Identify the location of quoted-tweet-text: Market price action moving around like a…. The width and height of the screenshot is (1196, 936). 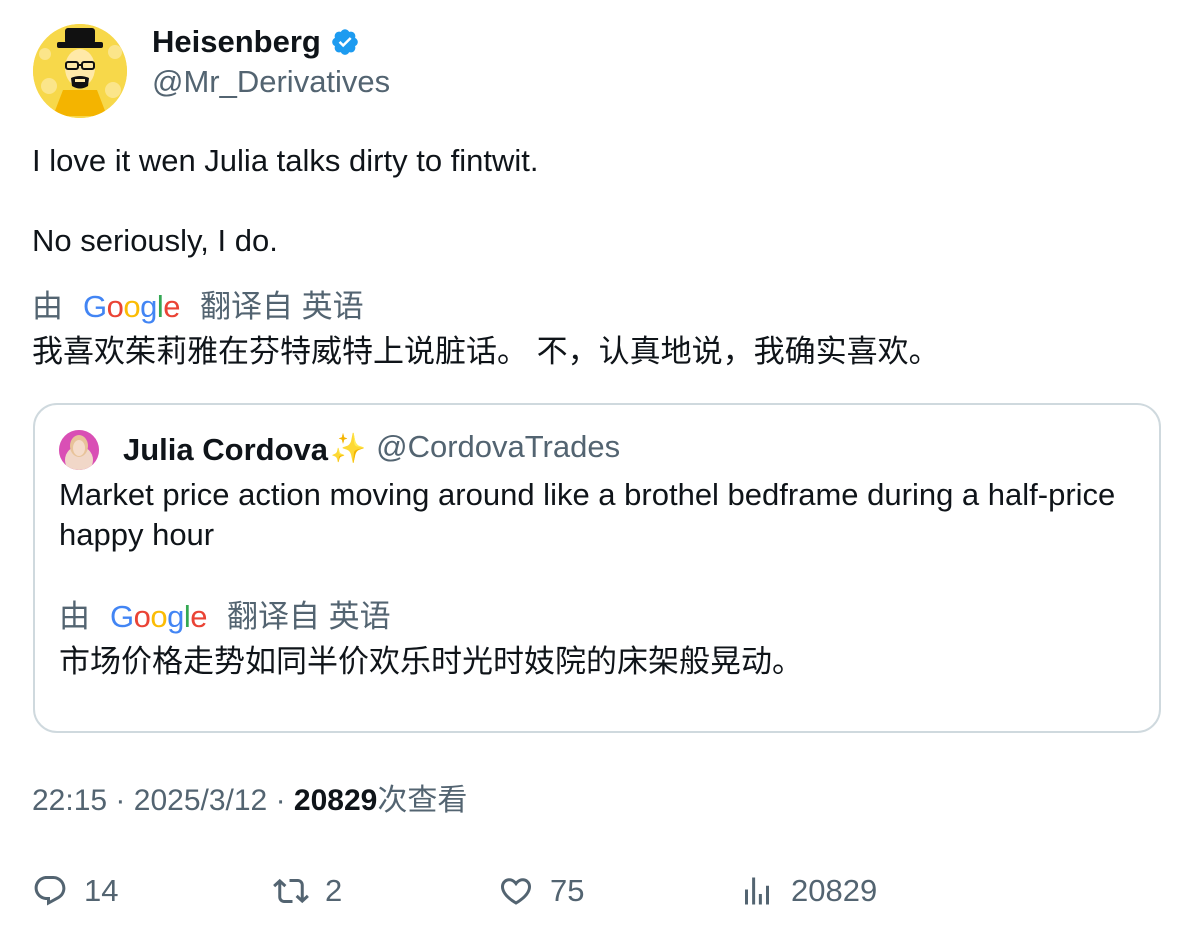
(587, 514).